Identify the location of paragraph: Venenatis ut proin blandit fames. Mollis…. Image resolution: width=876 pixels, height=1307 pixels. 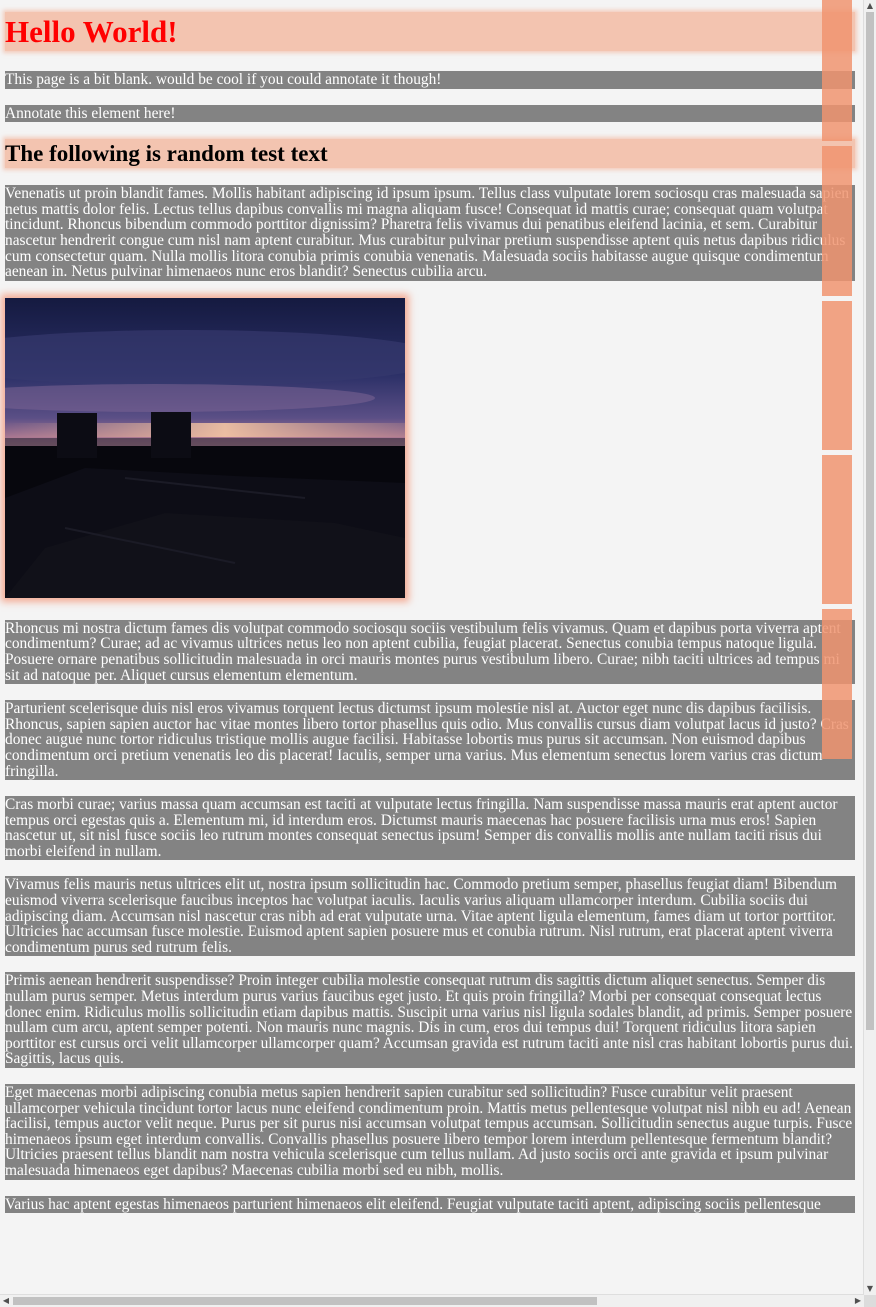
(430, 233).